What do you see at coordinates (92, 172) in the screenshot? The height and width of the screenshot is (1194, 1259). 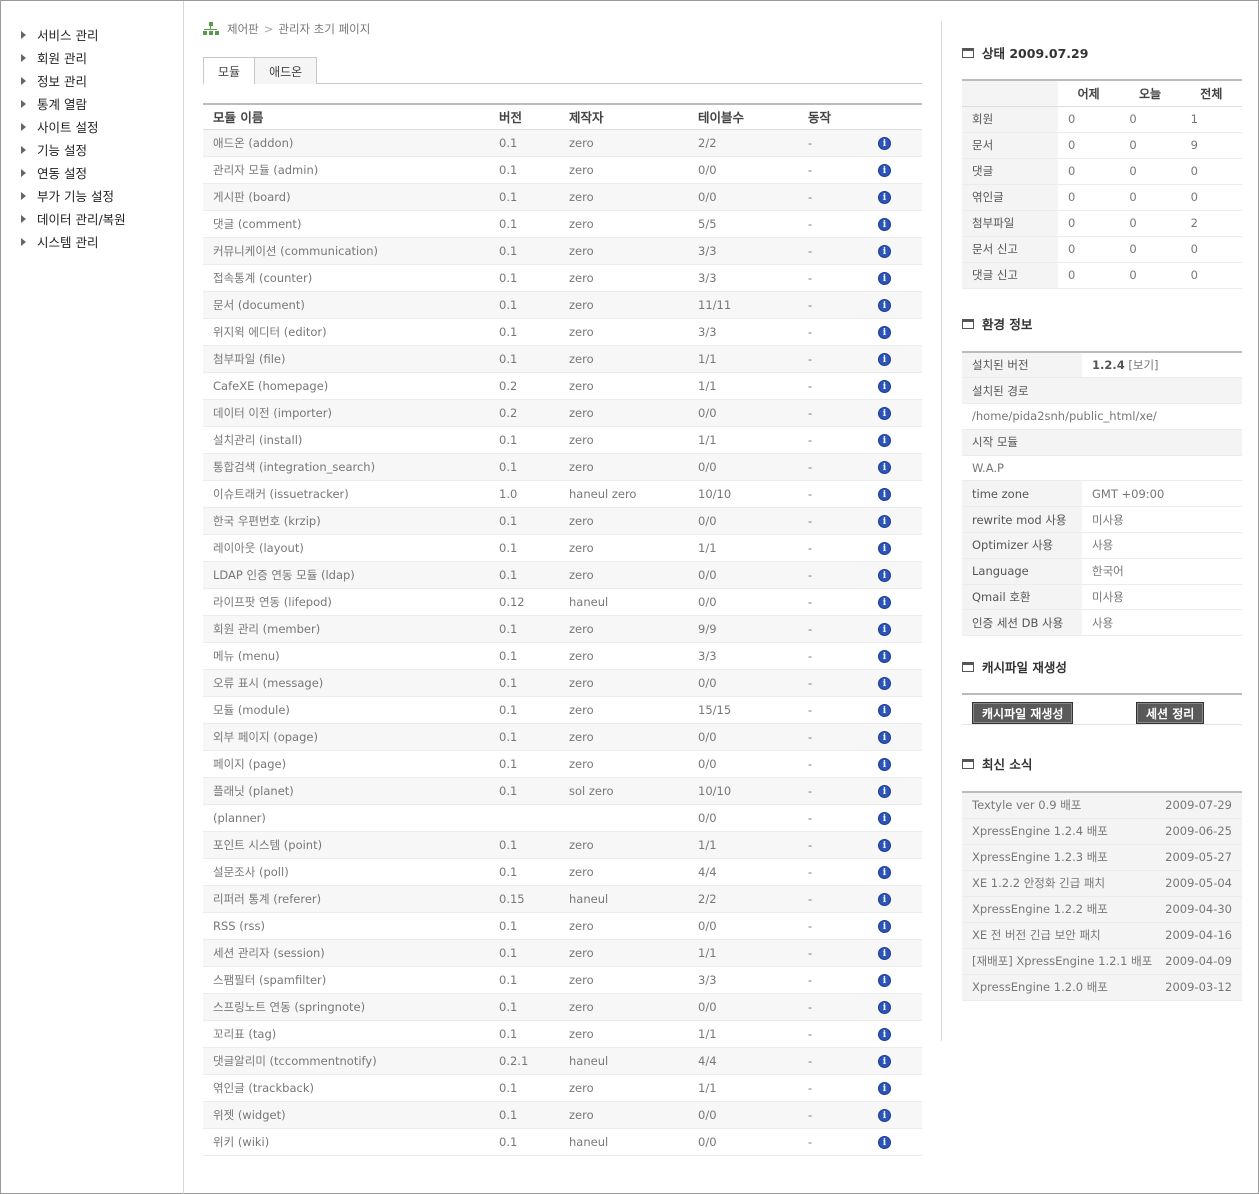 I see `sidebar-item: 연동 설정` at bounding box center [92, 172].